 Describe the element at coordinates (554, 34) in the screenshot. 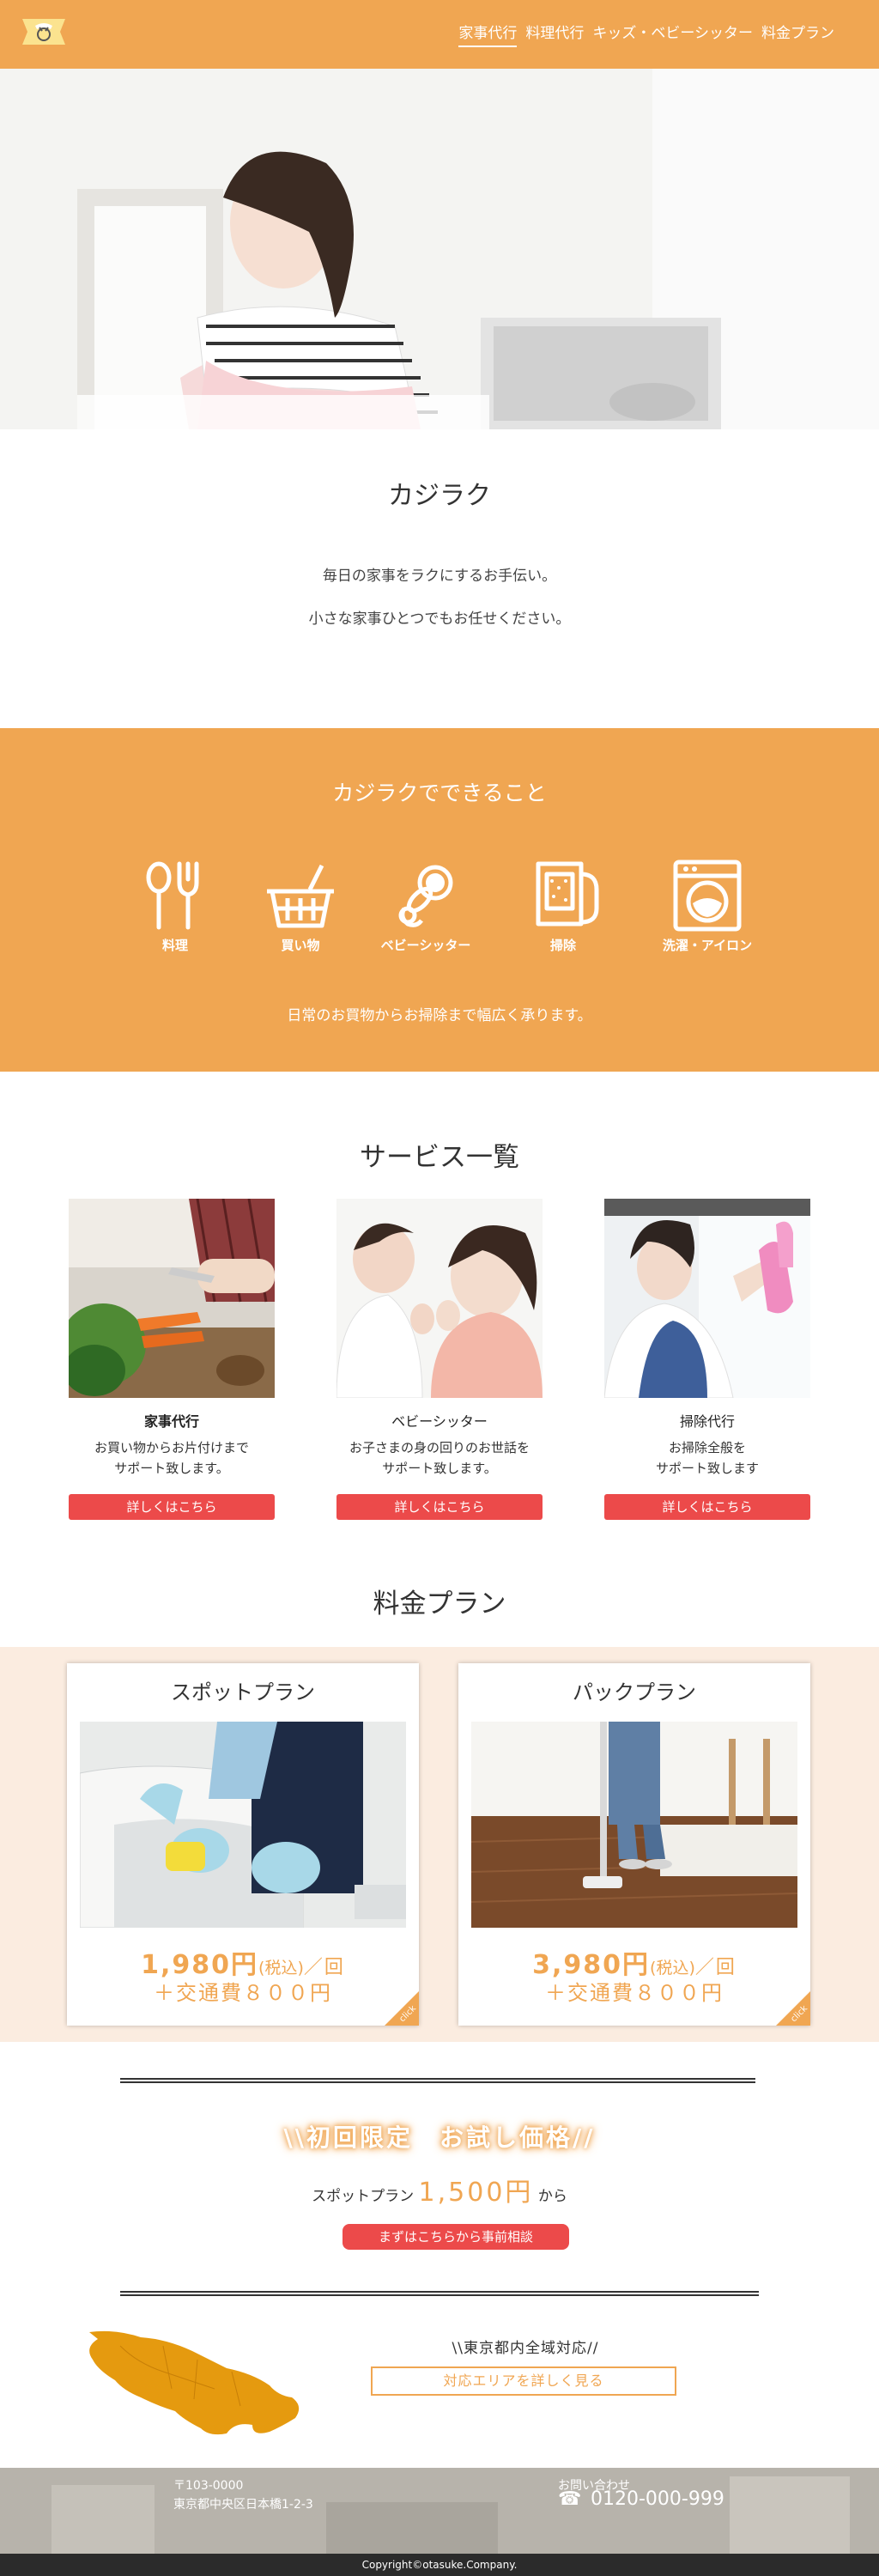

I see `nav-cooking: 料理代行` at that location.